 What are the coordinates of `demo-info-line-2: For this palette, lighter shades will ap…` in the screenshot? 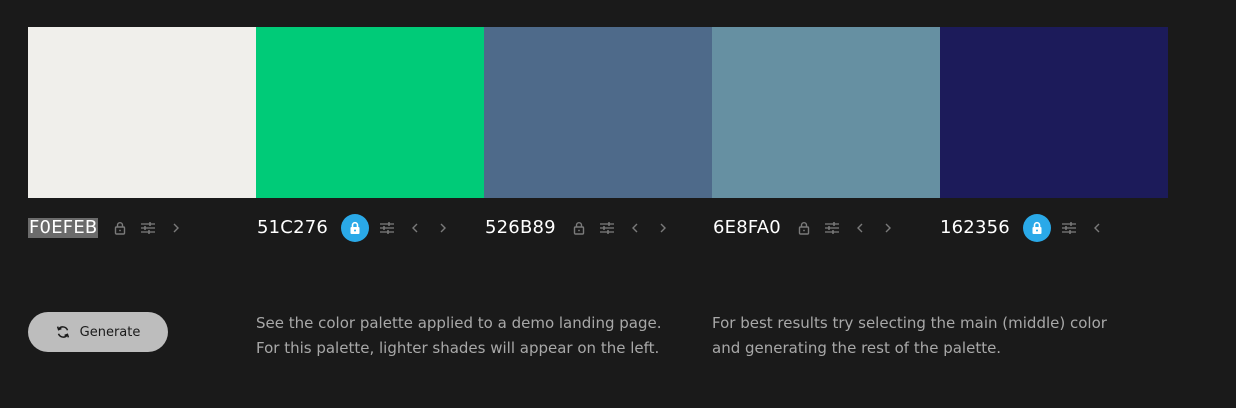 It's located at (458, 348).